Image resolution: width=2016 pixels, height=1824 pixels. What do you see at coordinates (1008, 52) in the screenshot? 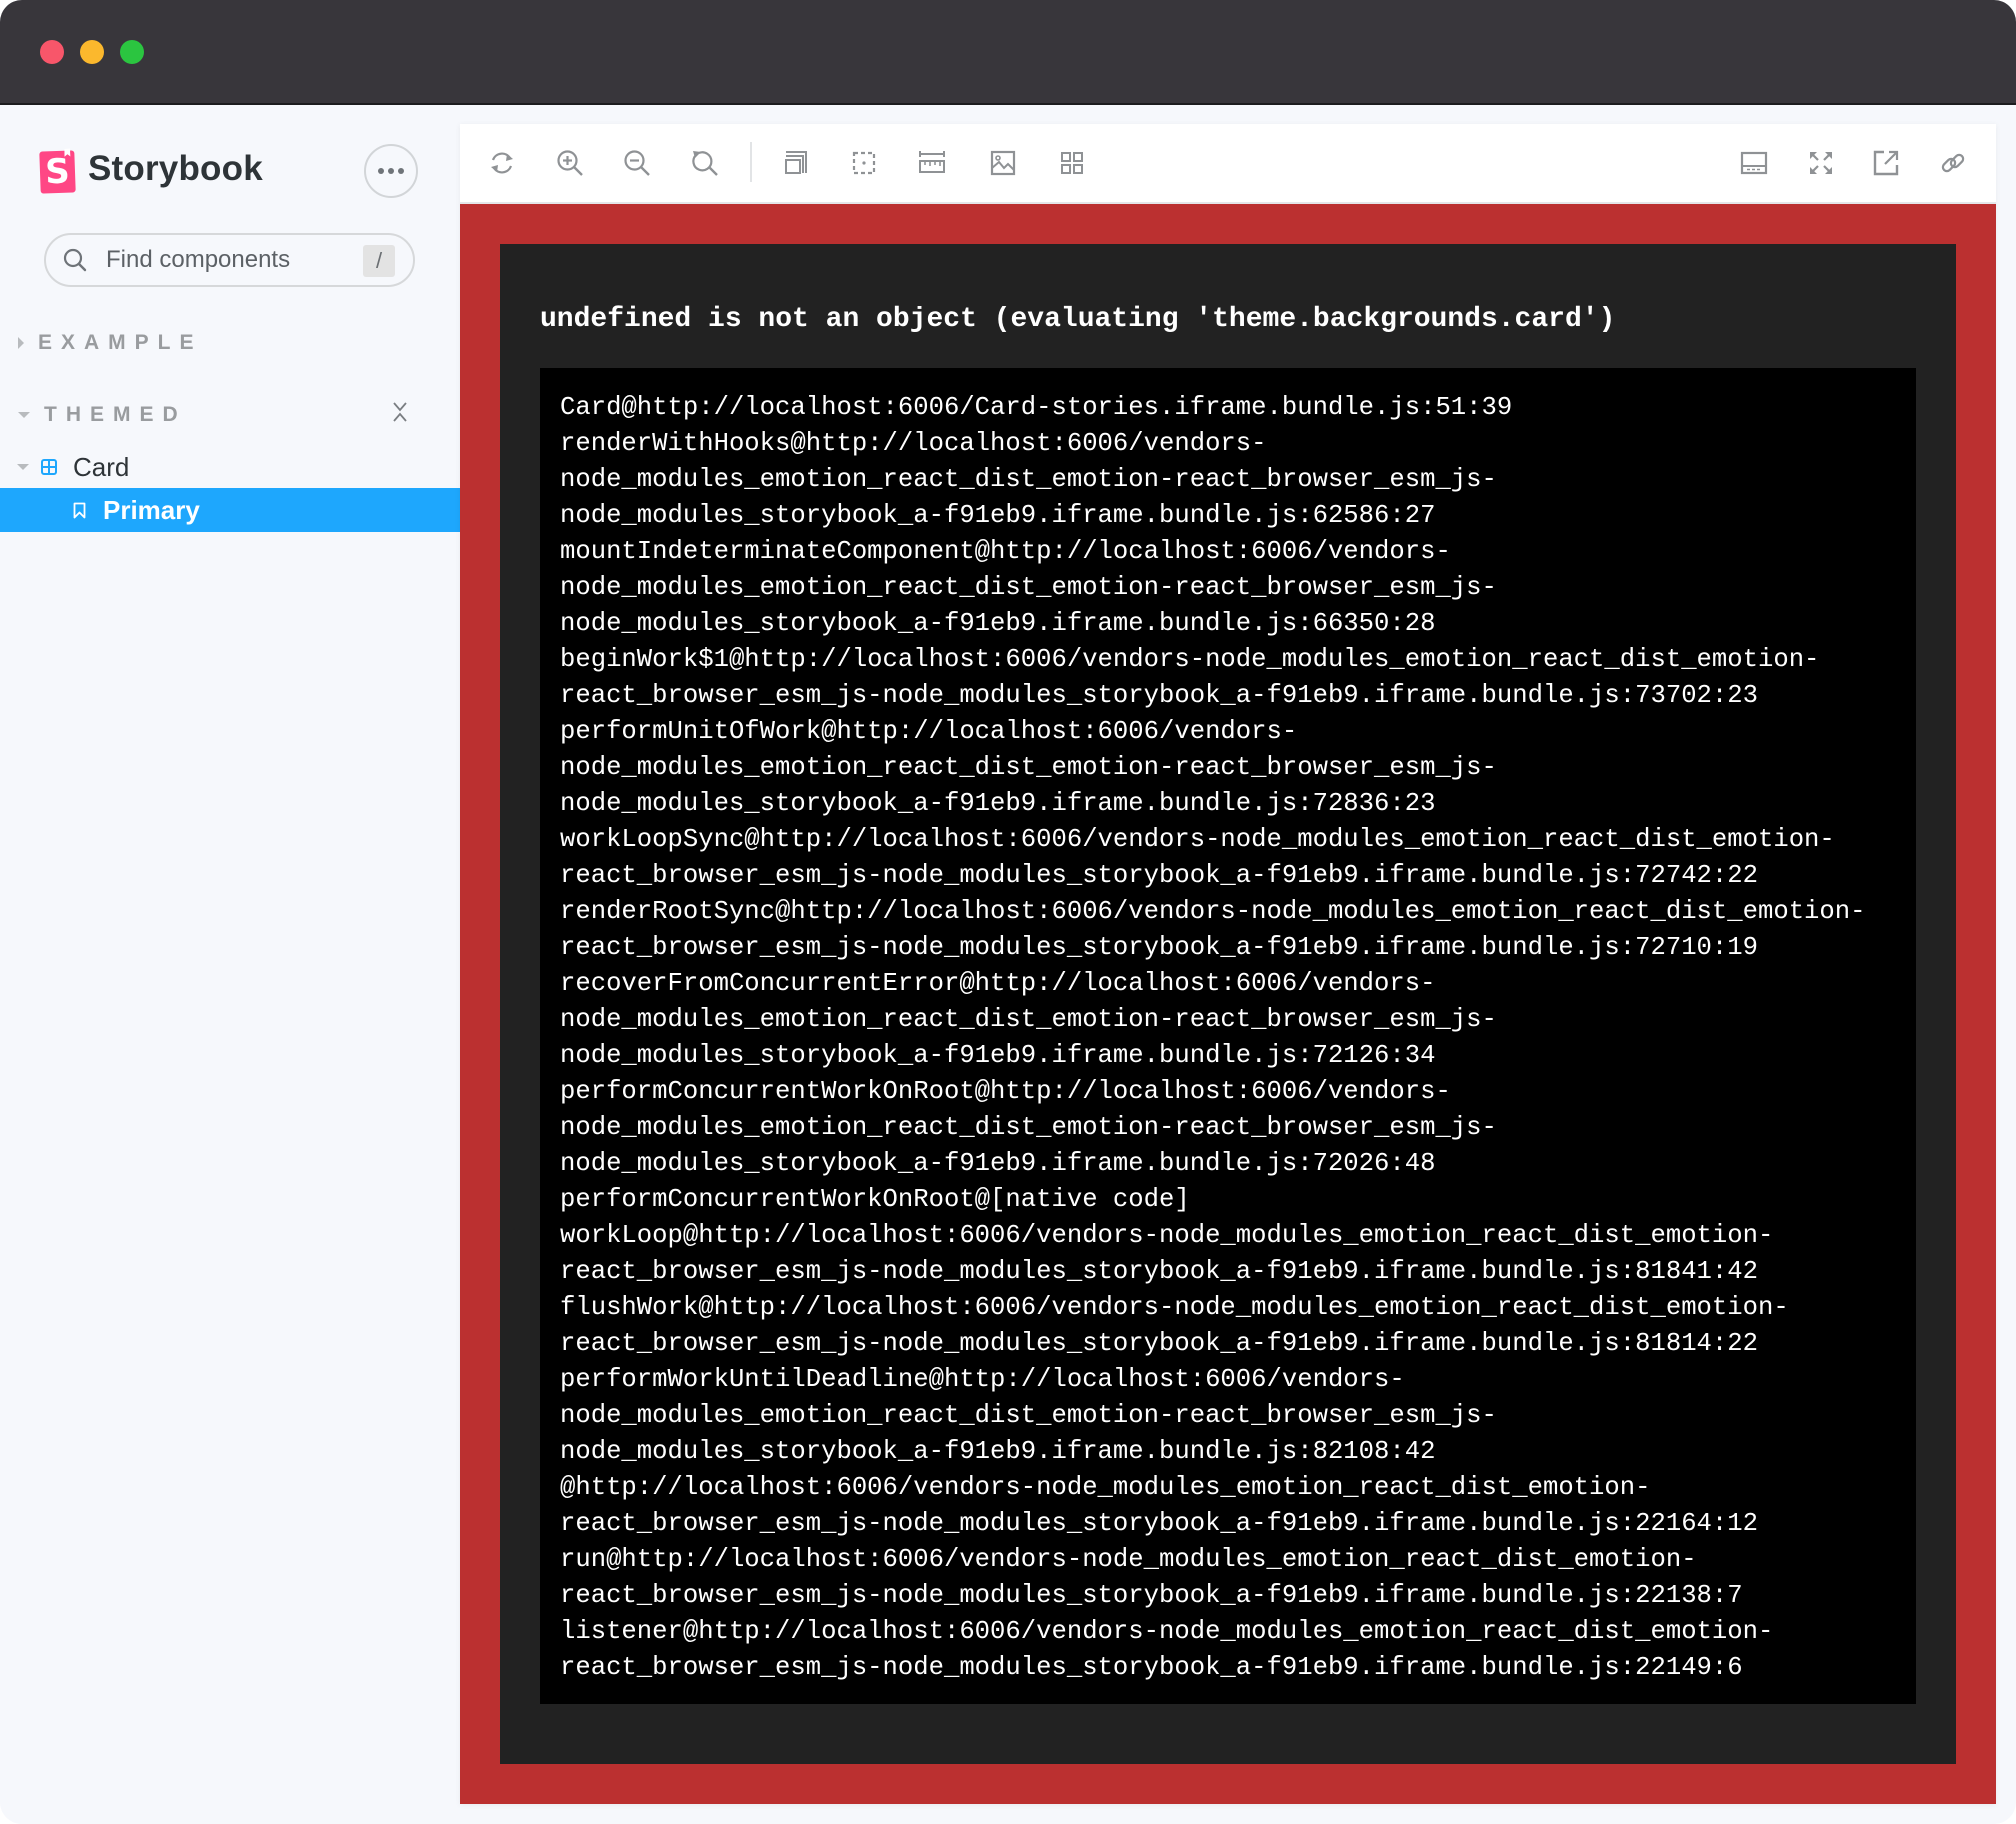
I see `title-bar` at bounding box center [1008, 52].